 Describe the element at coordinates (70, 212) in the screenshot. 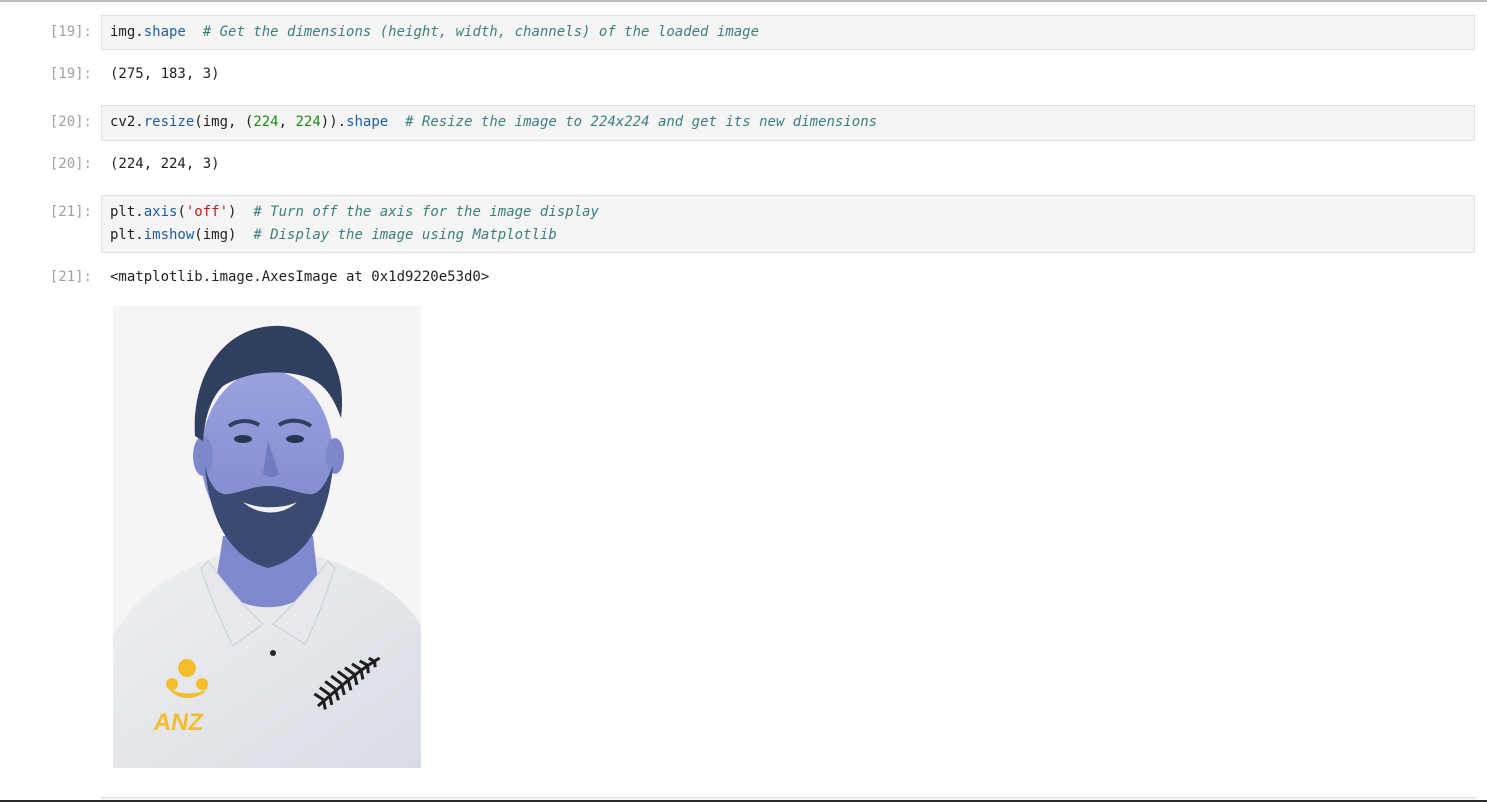

I see `input-prompt: [21]:` at that location.